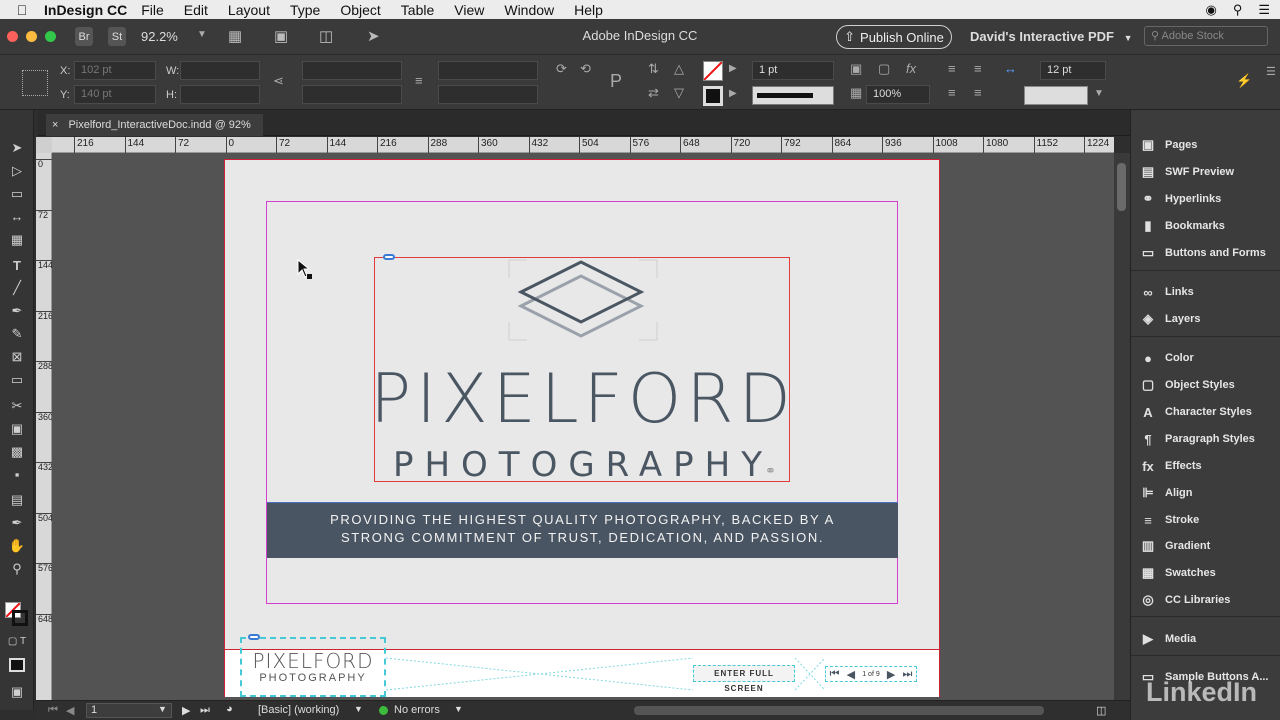 This screenshot has height=720, width=1280. What do you see at coordinates (352, 70) in the screenshot?
I see `scale-x-field` at bounding box center [352, 70].